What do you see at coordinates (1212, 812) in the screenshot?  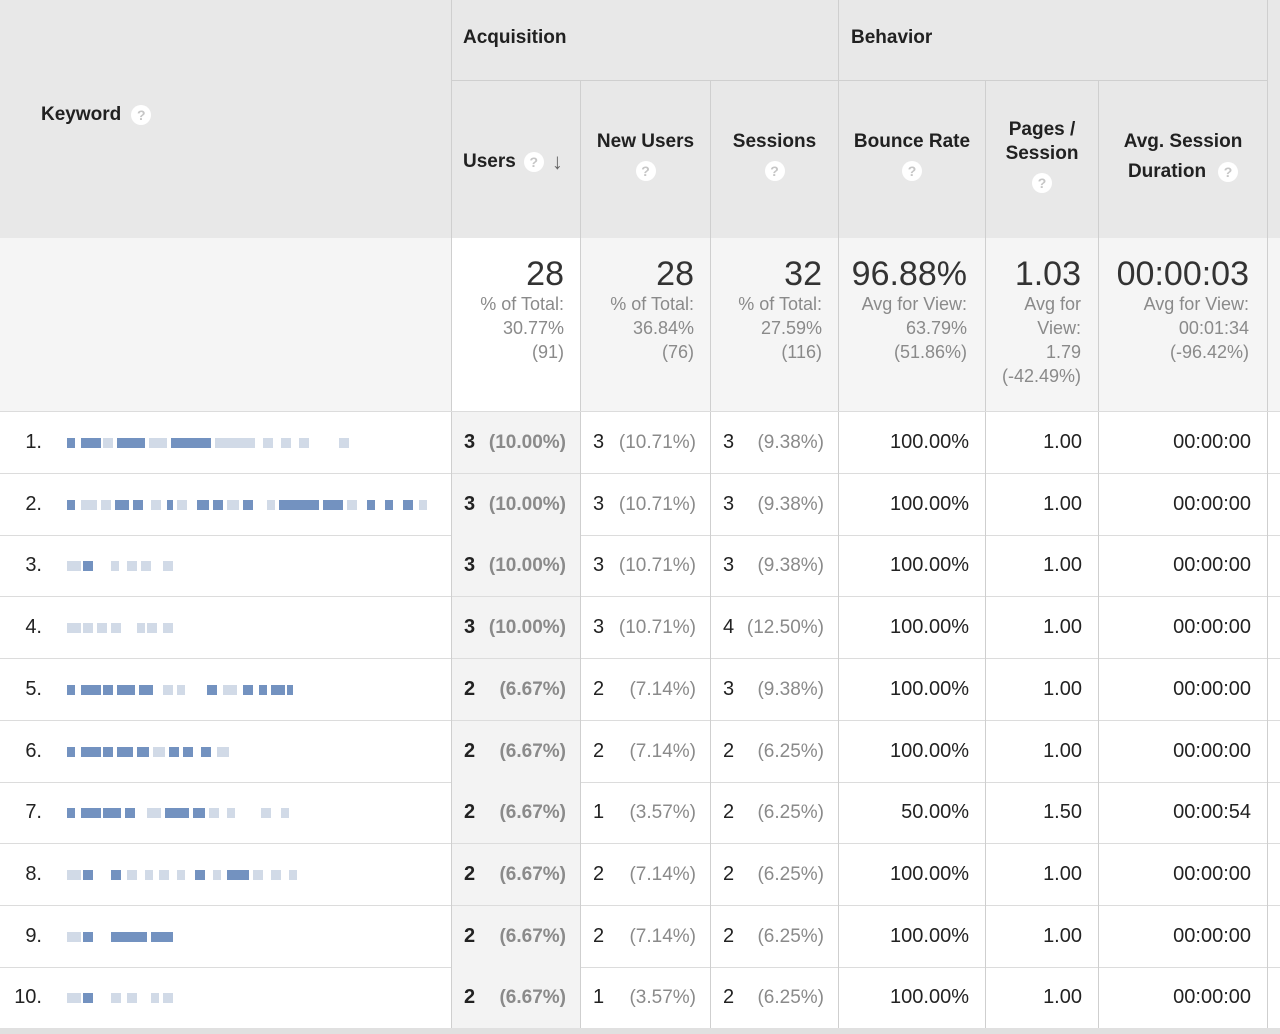 I see `avg-duration-value: 00:00:54` at bounding box center [1212, 812].